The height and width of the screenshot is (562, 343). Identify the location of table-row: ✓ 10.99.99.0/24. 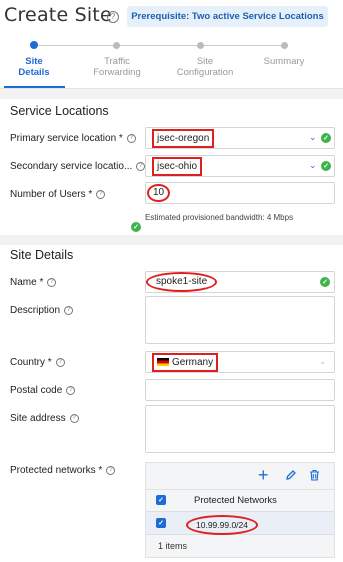
(240, 523).